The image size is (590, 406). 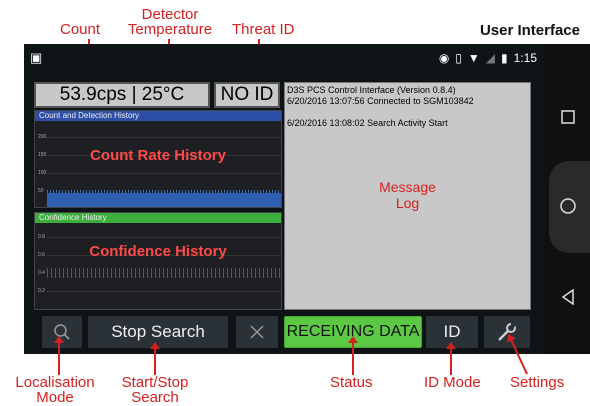 I want to click on settings-button, so click(x=507, y=332).